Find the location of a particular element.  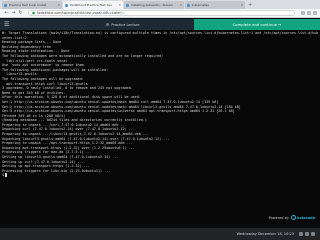

reload-icon: ↻ is located at coordinates (20, 13).